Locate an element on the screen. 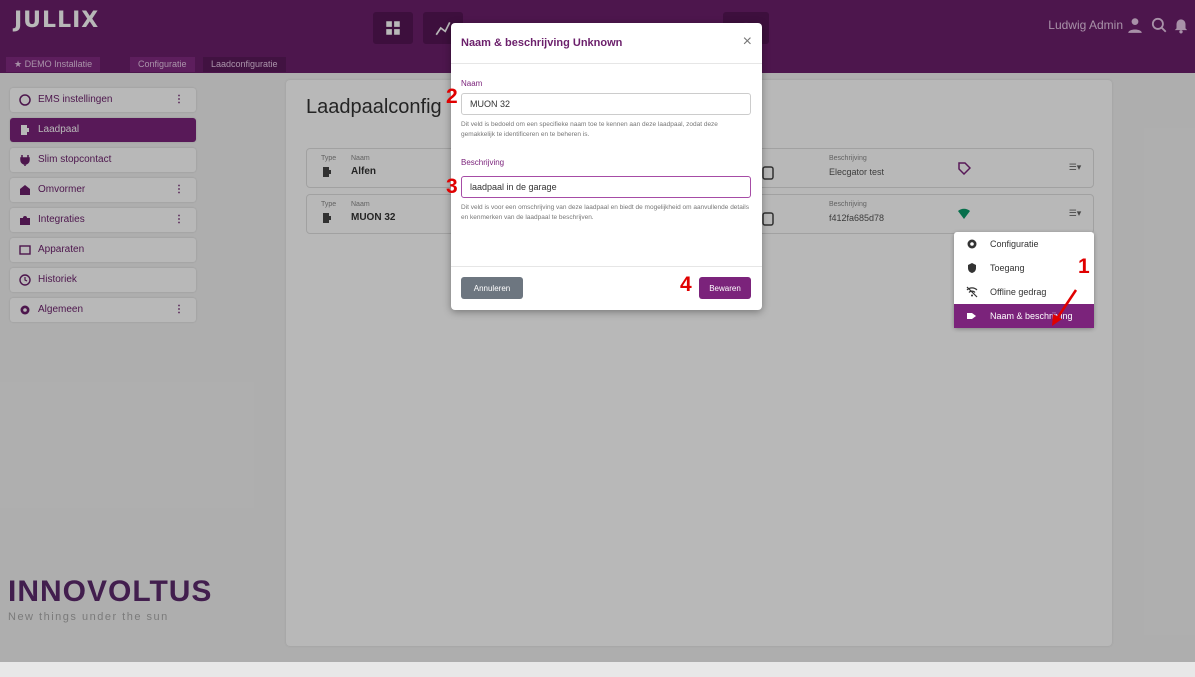  menu-item-configuratie: Configuratie is located at coordinates (1024, 244).